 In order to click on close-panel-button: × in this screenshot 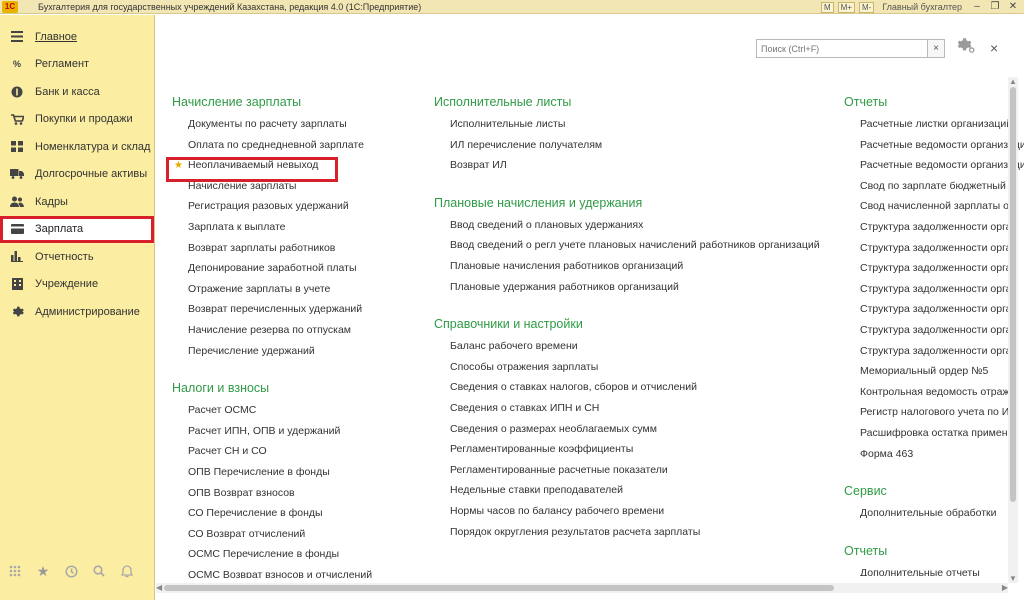, I will do `click(994, 48)`.